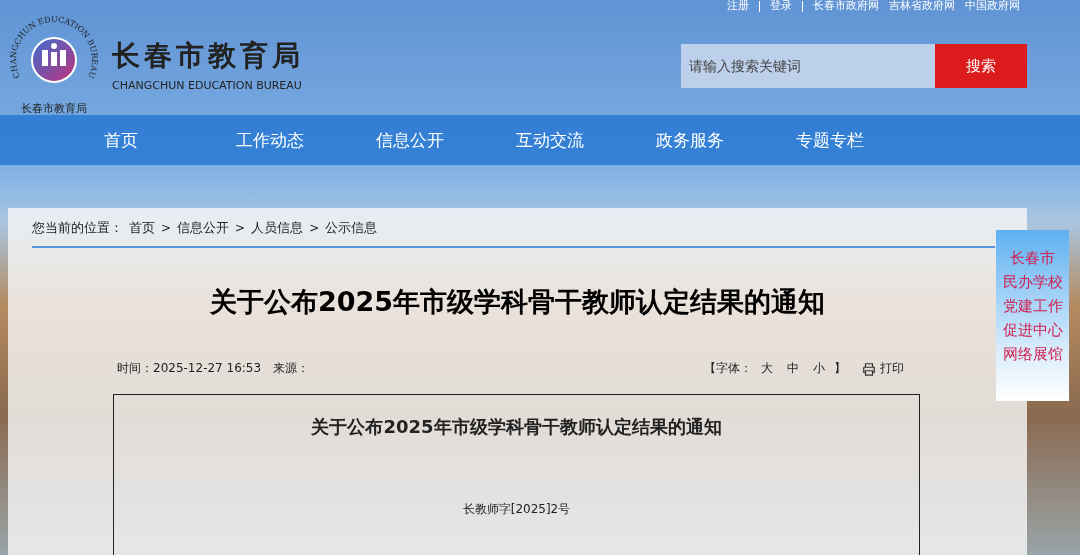 This screenshot has width=1080, height=555. Describe the element at coordinates (77, 228) in the screenshot. I see `breadcrumb-label: 您当前的位置：` at that location.